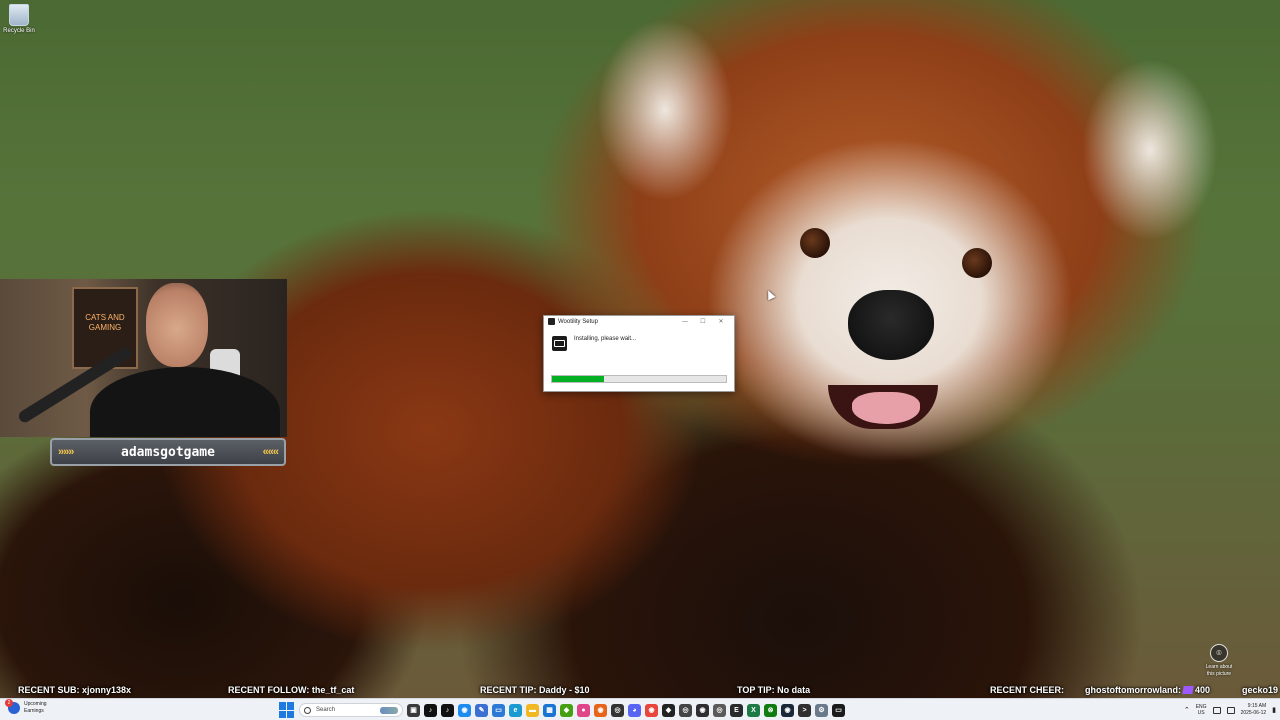 This screenshot has height=720, width=1280. I want to click on webcam-overlay: CATS AND GAMING, so click(143, 358).